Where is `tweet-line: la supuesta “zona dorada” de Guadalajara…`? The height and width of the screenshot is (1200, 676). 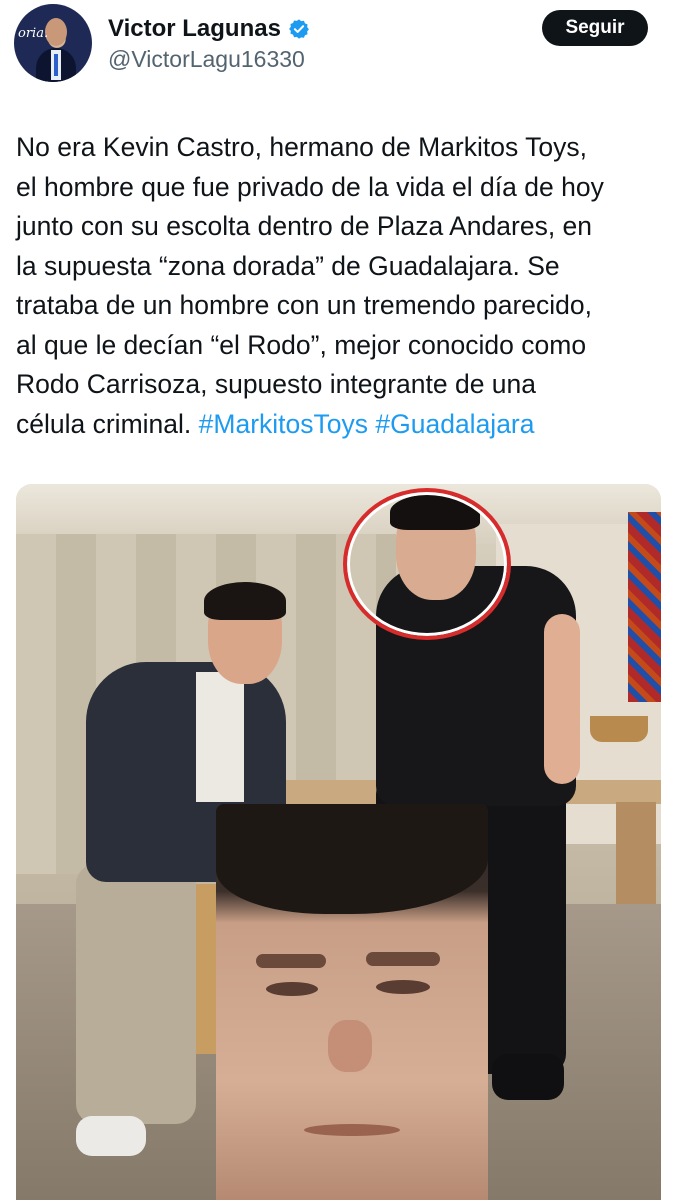
tweet-line: la supuesta “zona dorada” de Guadalajara… is located at coordinates (288, 265).